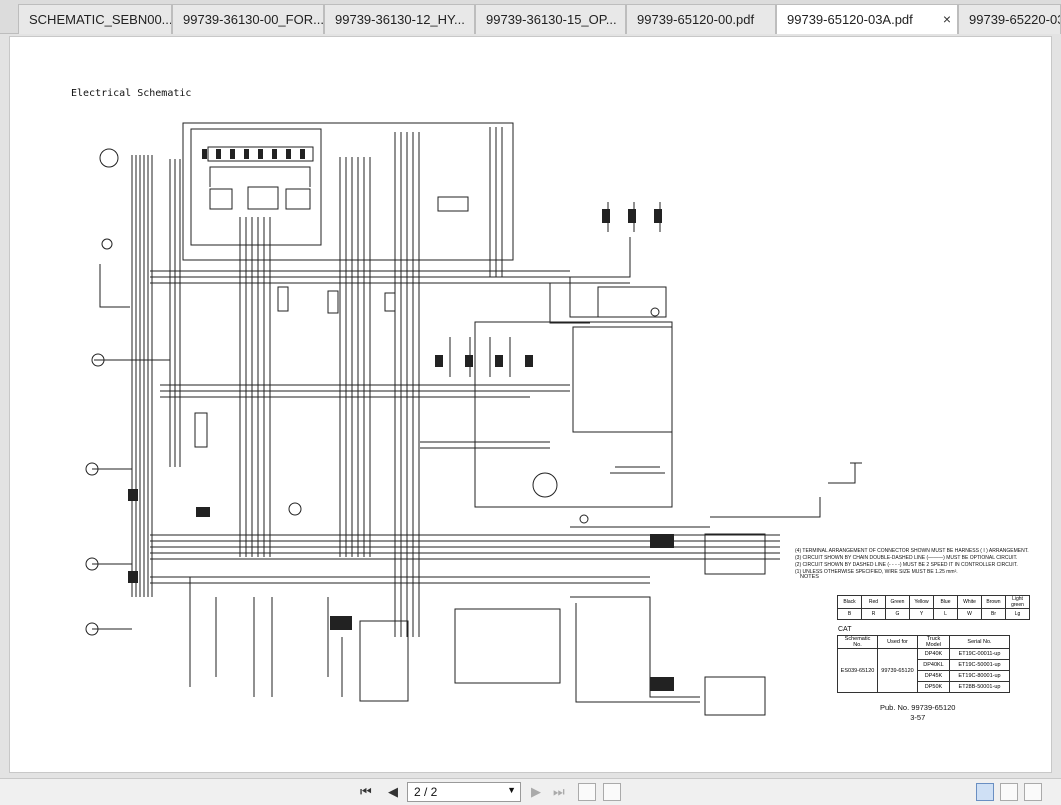 The width and height of the screenshot is (1061, 805). Describe the element at coordinates (109, 158) in the screenshot. I see `speed-sensor` at that location.